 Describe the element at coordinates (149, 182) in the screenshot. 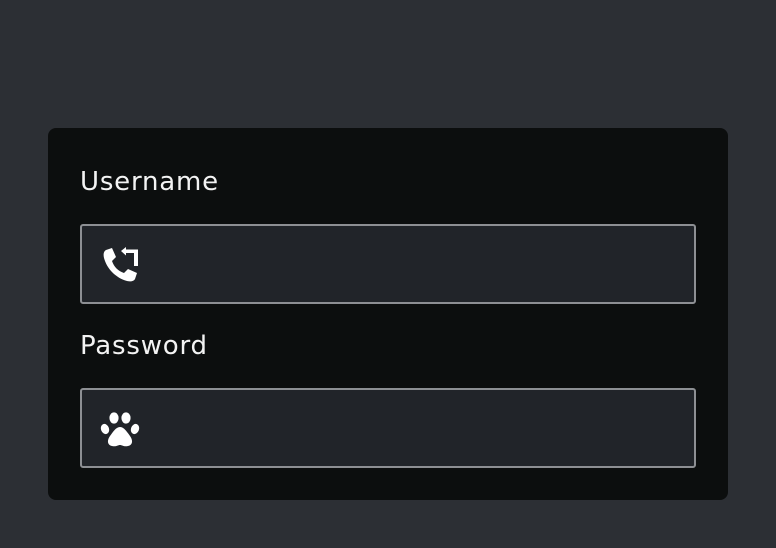

I see `username-label: Username` at that location.